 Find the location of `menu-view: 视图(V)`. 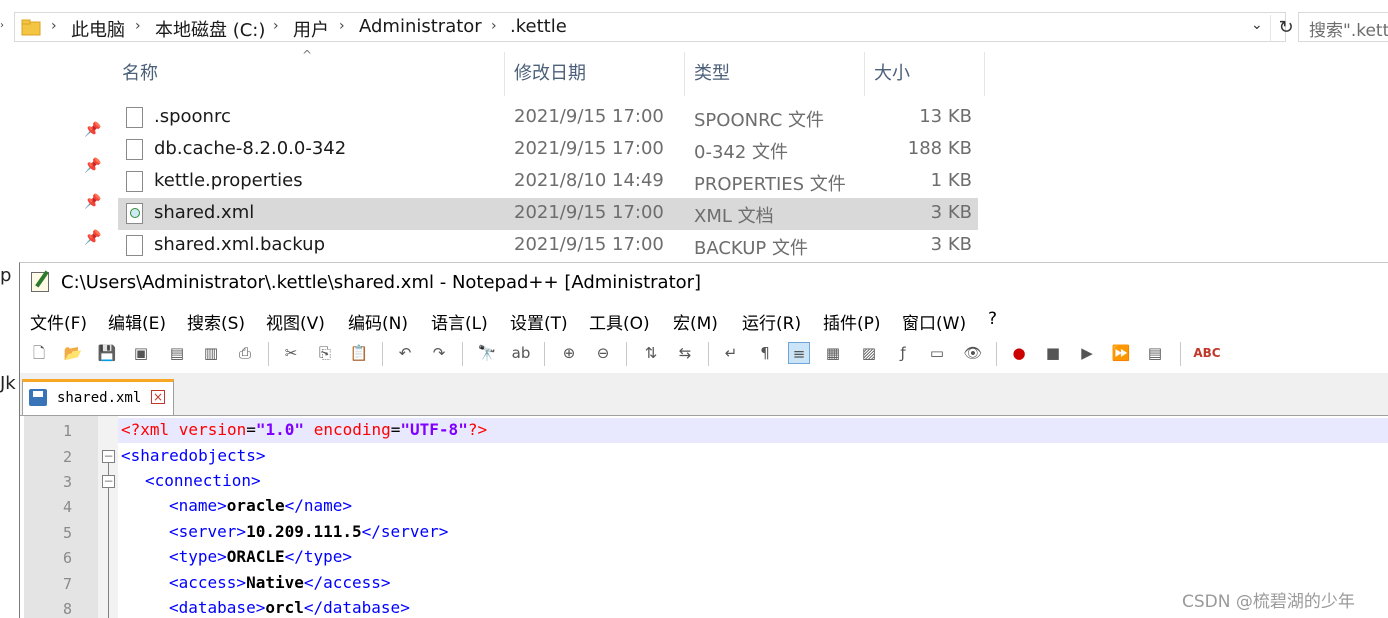

menu-view: 视图(V) is located at coordinates (295, 321).